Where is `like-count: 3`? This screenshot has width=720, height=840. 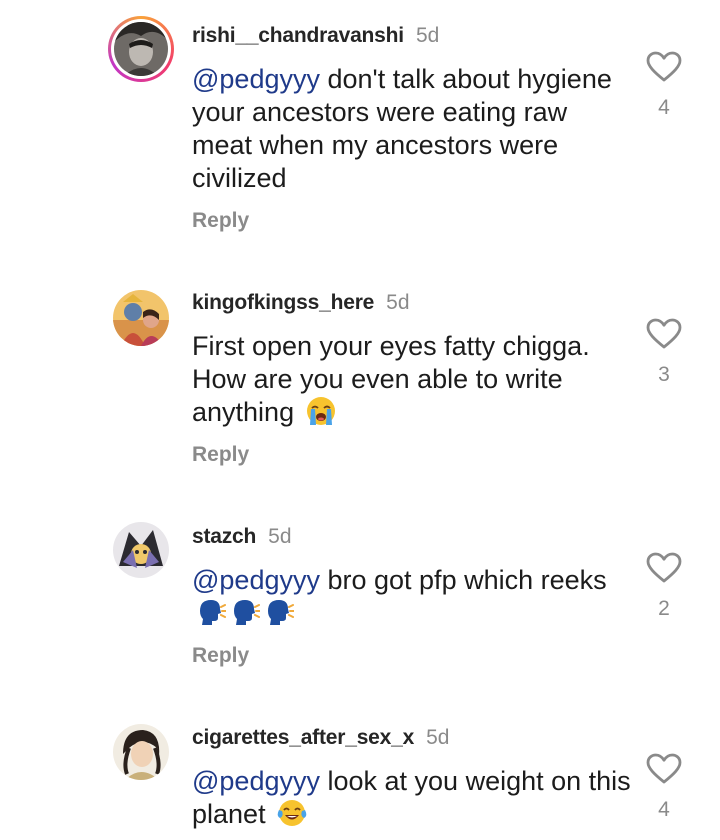 like-count: 3 is located at coordinates (664, 374).